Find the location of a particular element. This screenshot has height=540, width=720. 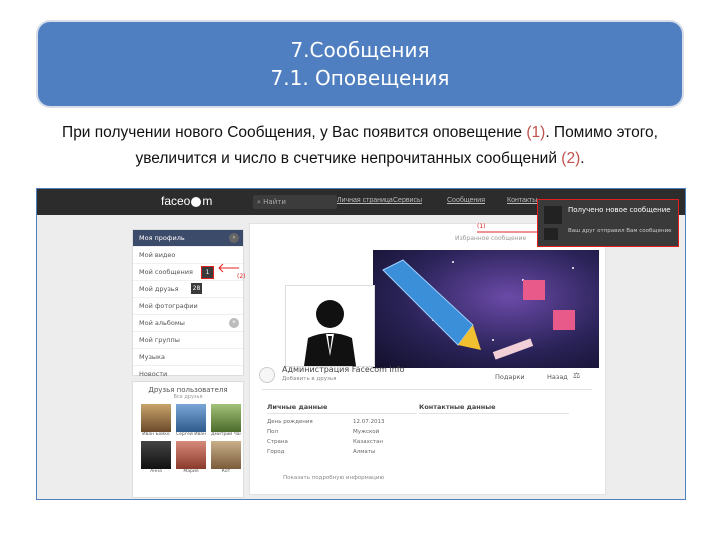

menu-item-friends: Мой друзья 28 is located at coordinates (188, 289).